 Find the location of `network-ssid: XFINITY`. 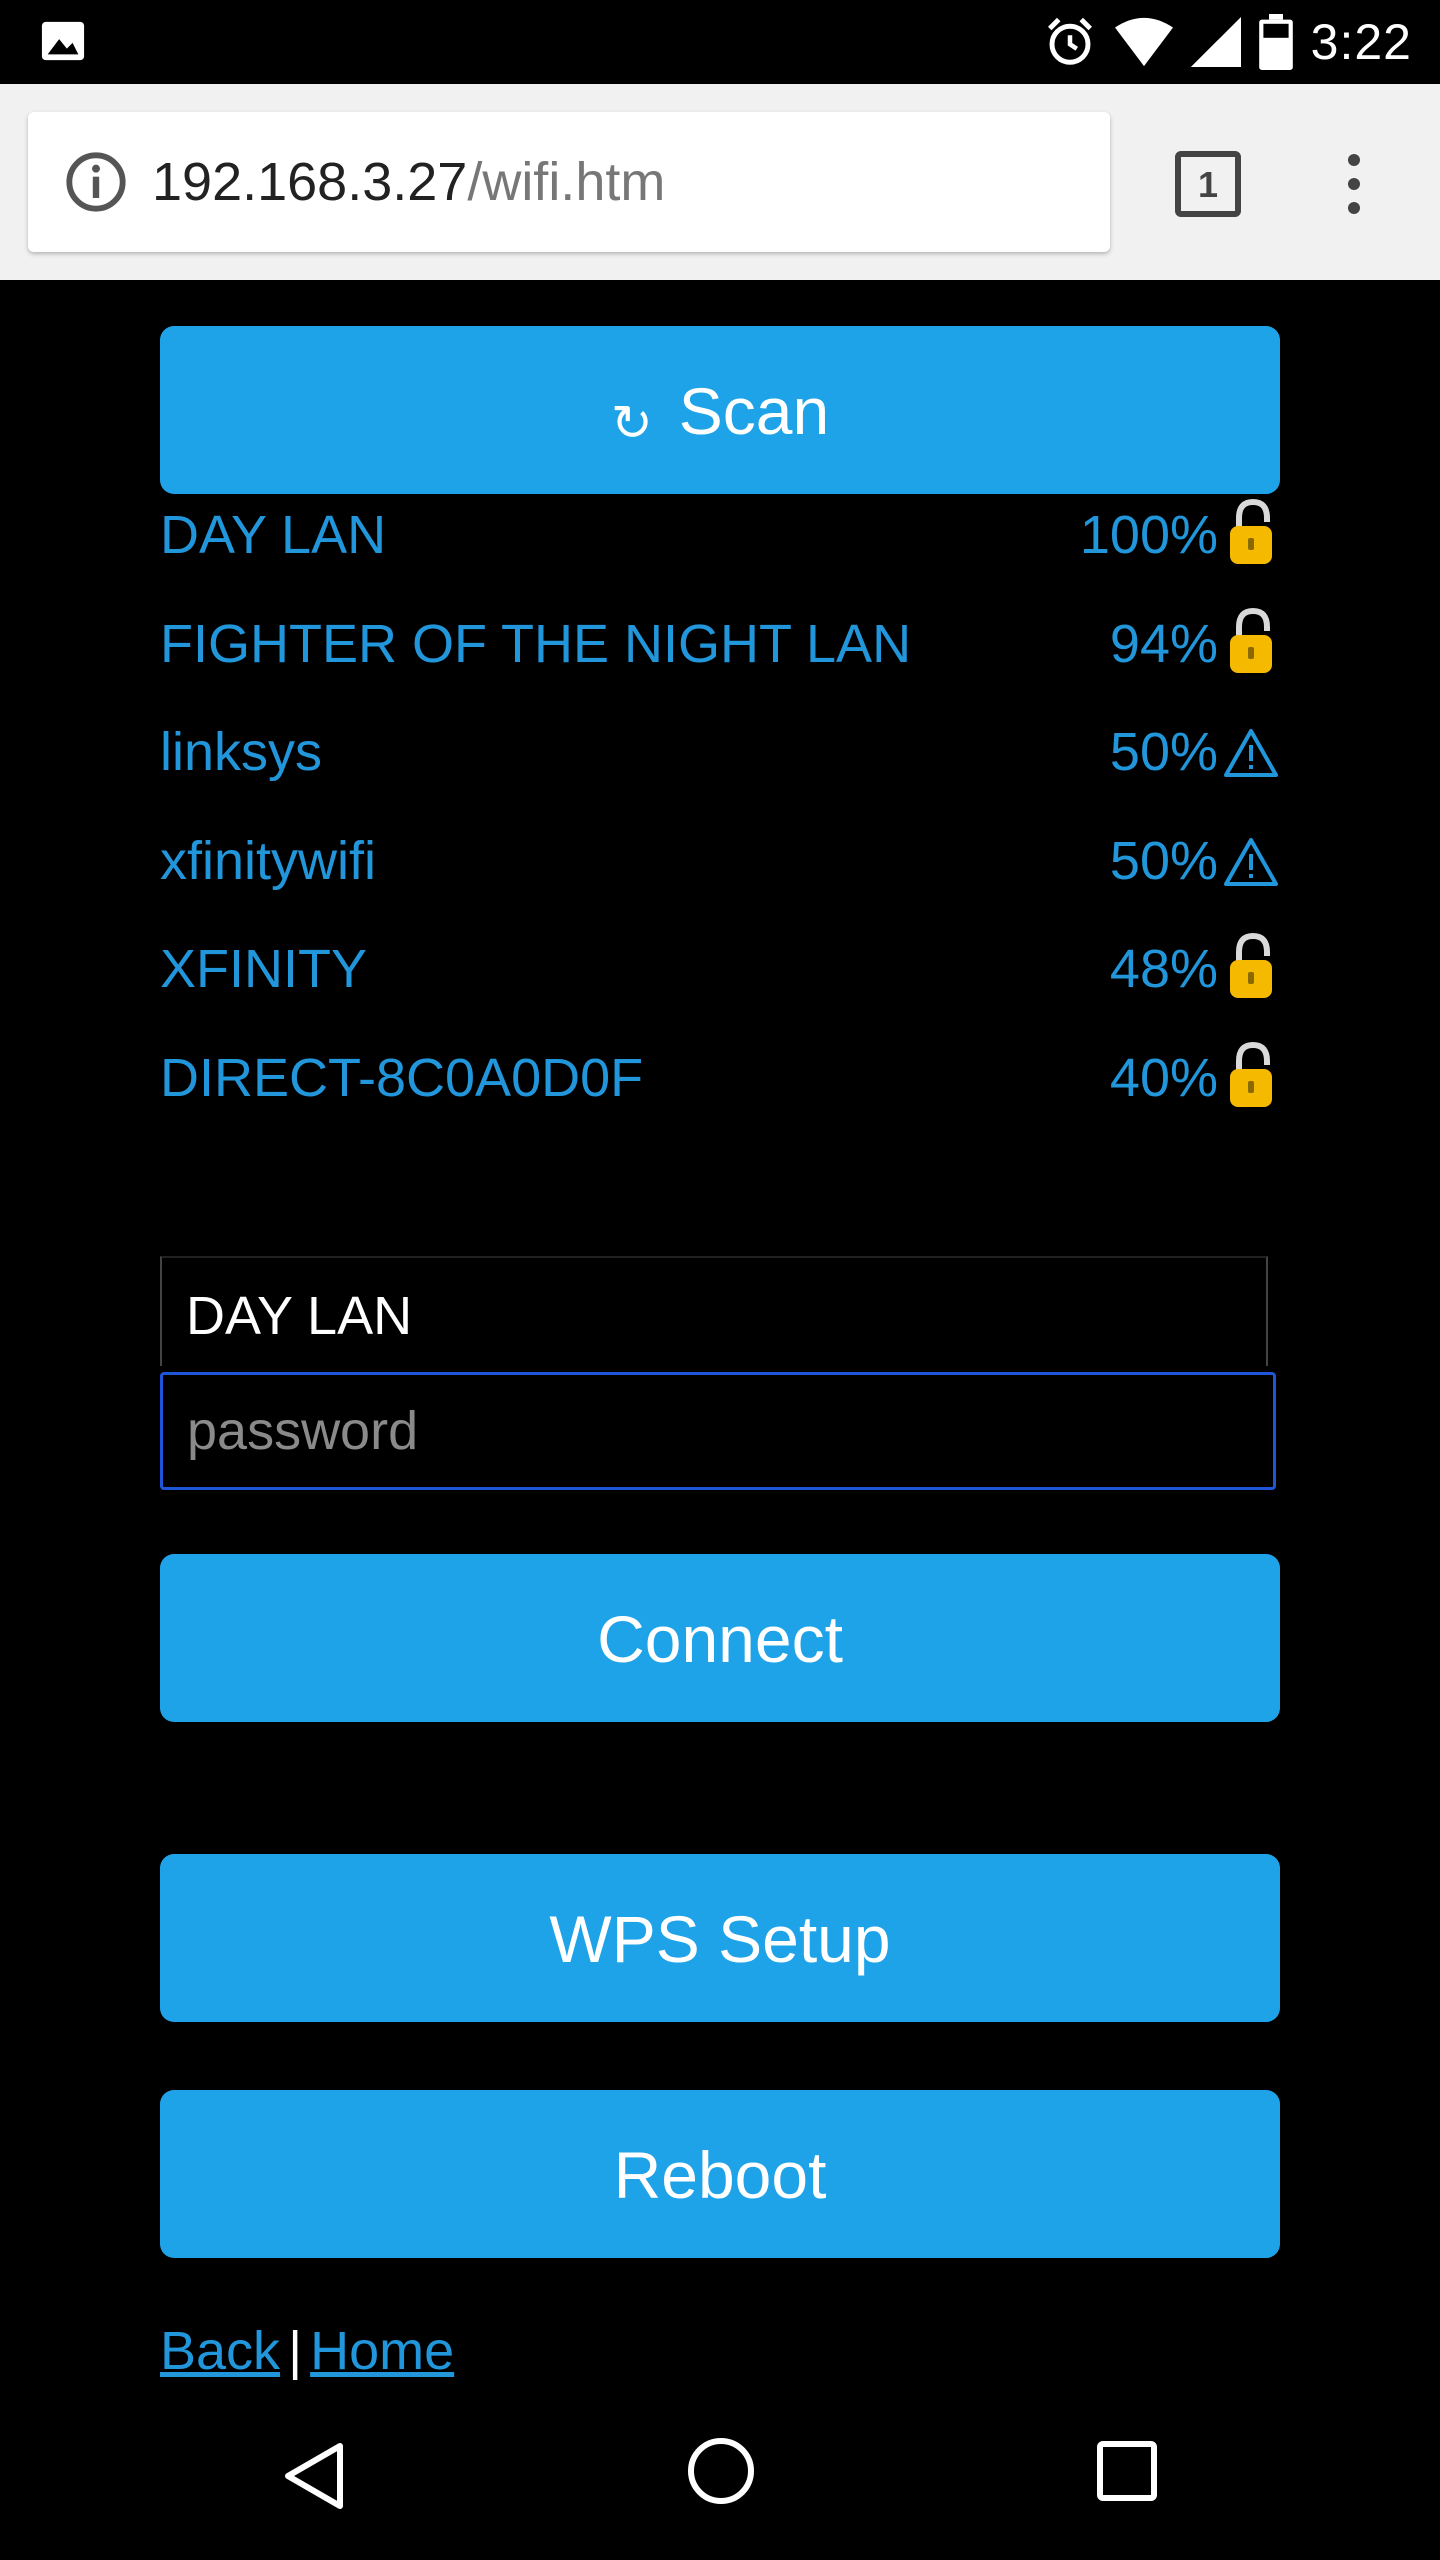

network-ssid: XFINITY is located at coordinates (263, 969).